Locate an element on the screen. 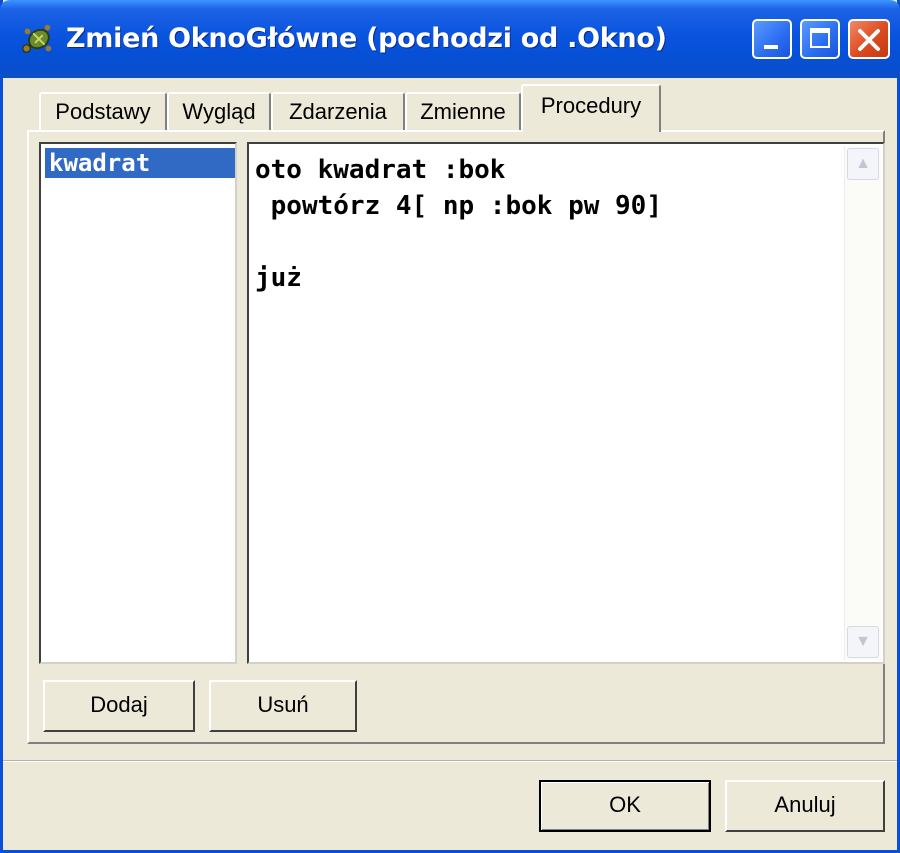  minimize-icon is located at coordinates (771, 47).